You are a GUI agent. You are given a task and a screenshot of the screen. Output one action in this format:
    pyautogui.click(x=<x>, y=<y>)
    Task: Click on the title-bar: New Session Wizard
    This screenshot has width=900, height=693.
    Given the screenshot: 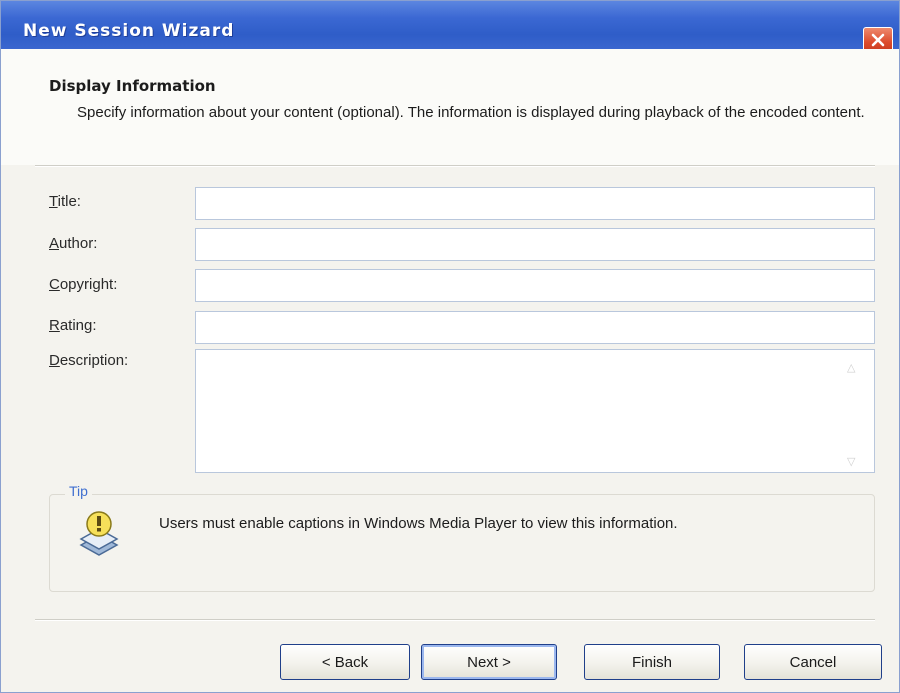 What is the action you would take?
    pyautogui.click(x=450, y=27)
    